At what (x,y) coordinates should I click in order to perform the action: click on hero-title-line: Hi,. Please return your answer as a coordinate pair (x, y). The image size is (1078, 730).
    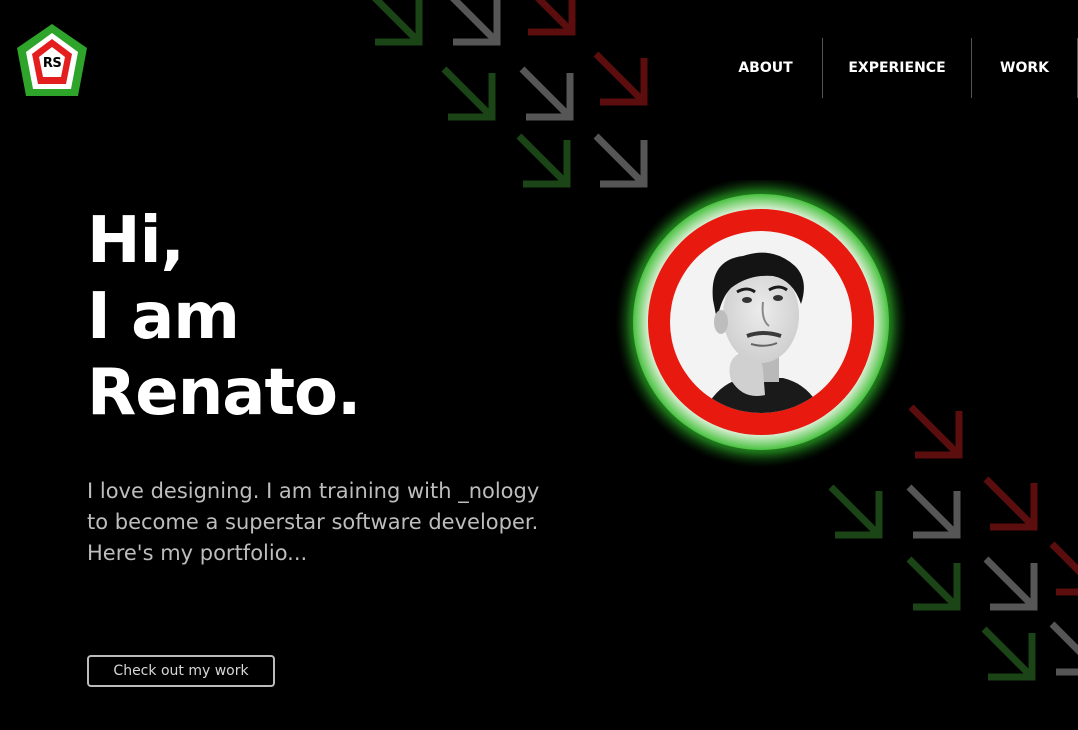
    Looking at the image, I should click on (136, 241).